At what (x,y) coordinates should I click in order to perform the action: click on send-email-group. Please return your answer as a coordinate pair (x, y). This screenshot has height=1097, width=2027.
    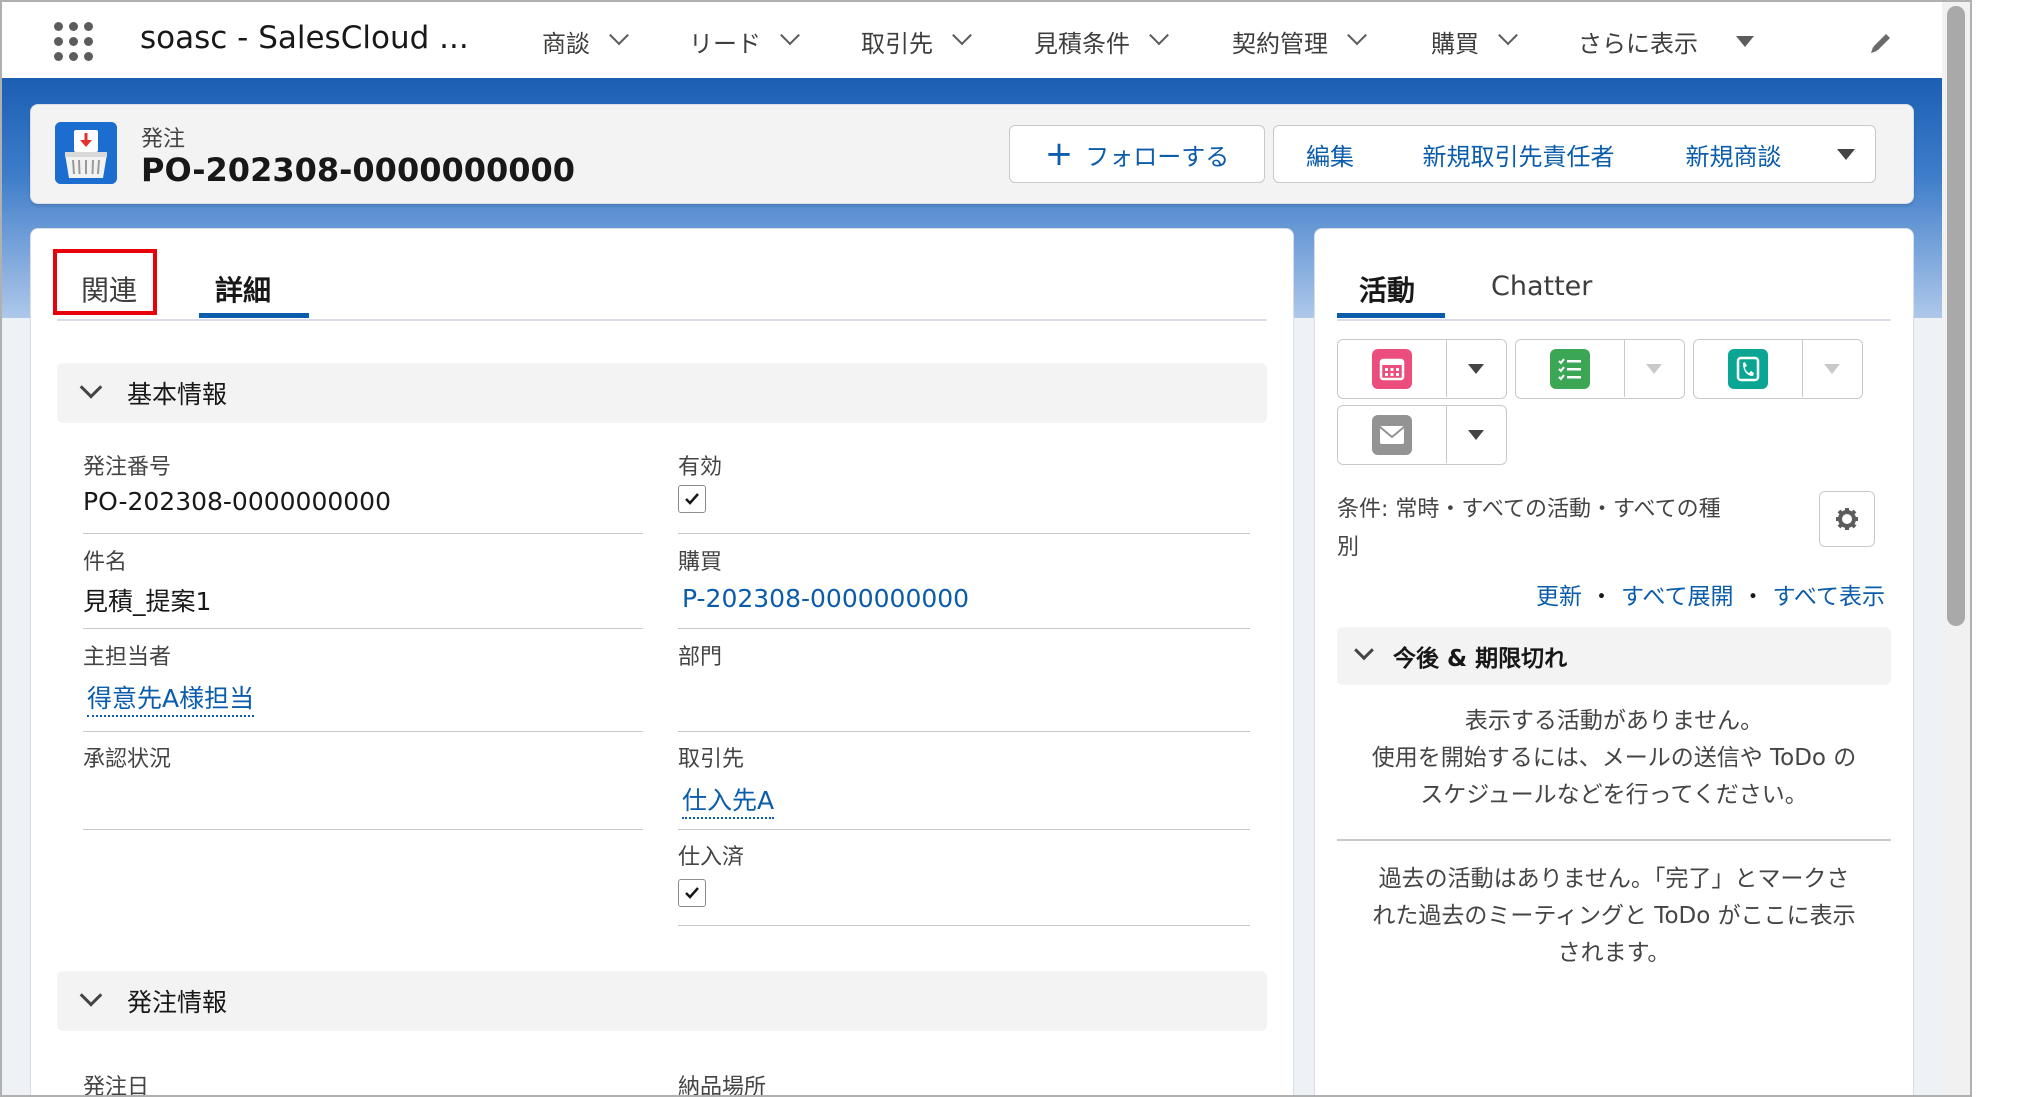
    Looking at the image, I should click on (1422, 435).